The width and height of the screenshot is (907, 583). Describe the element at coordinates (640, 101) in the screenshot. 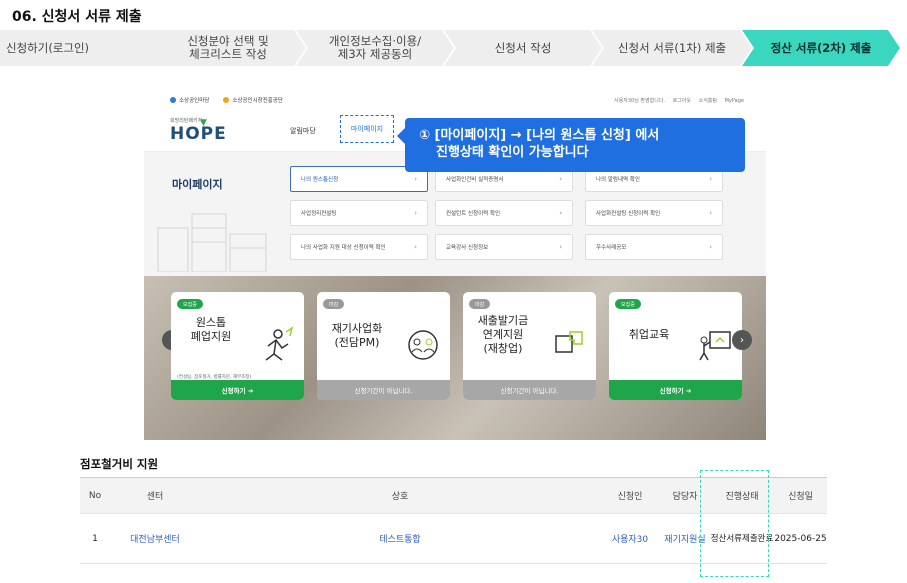

I see `welcome-text: 사용자30님 환영합니다.` at that location.